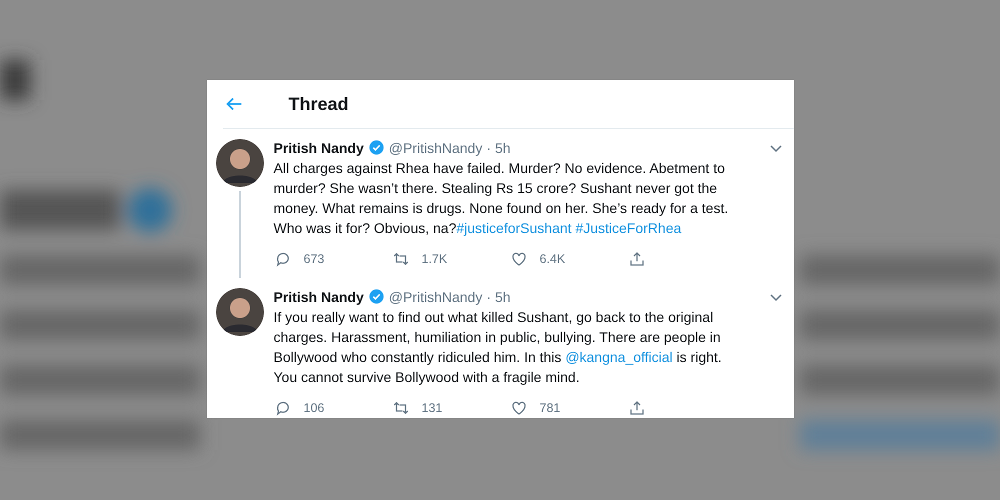  What do you see at coordinates (314, 408) in the screenshot?
I see `reply-count: 106` at bounding box center [314, 408].